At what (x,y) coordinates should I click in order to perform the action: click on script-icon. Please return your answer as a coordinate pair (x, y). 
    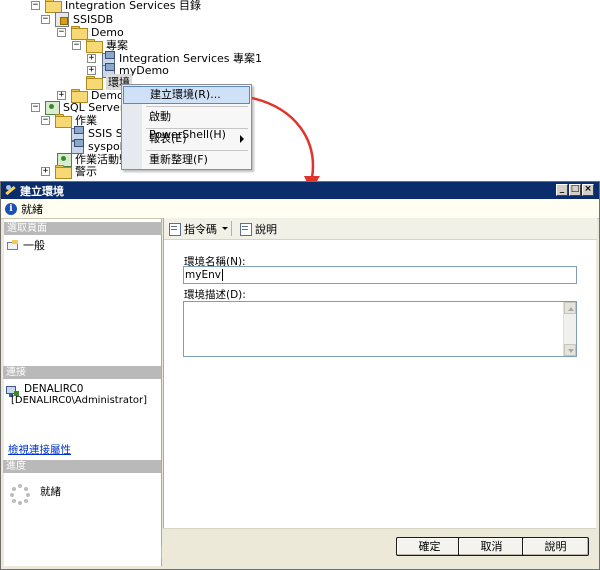
    Looking at the image, I should click on (175, 229).